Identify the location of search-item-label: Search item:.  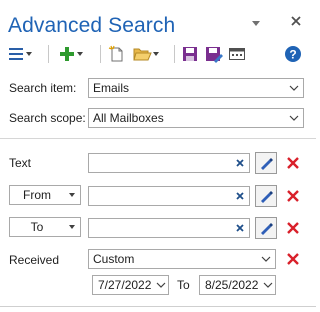
(43, 88).